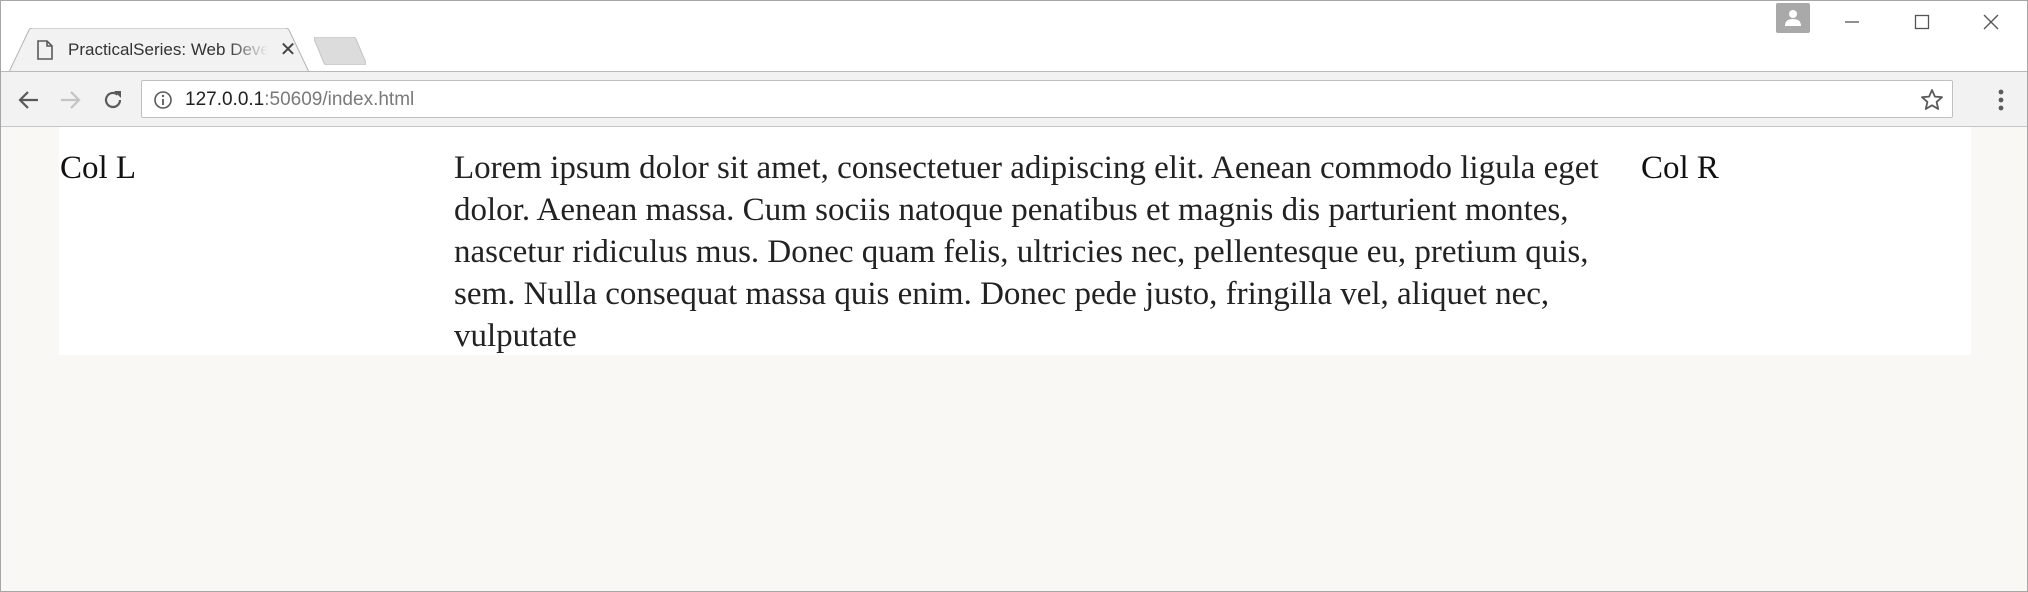 The width and height of the screenshot is (2028, 592). Describe the element at coordinates (339, 99) in the screenshot. I see `url-path: :50609/index.html` at that location.